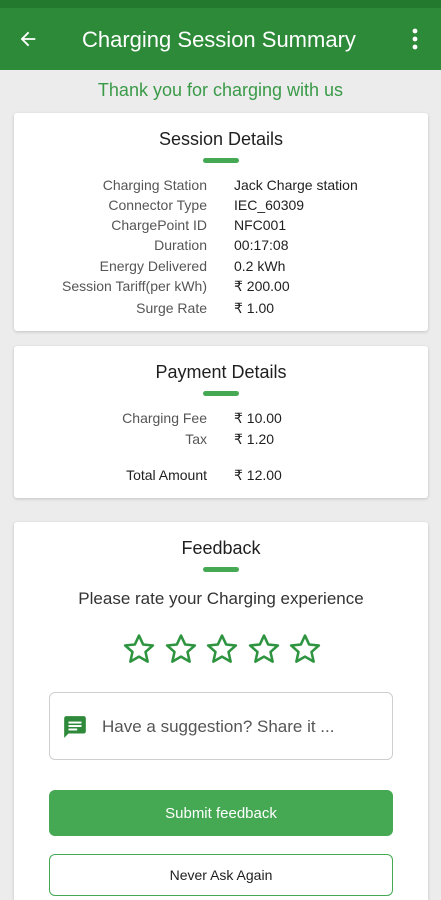  I want to click on suggestion-field, so click(221, 726).